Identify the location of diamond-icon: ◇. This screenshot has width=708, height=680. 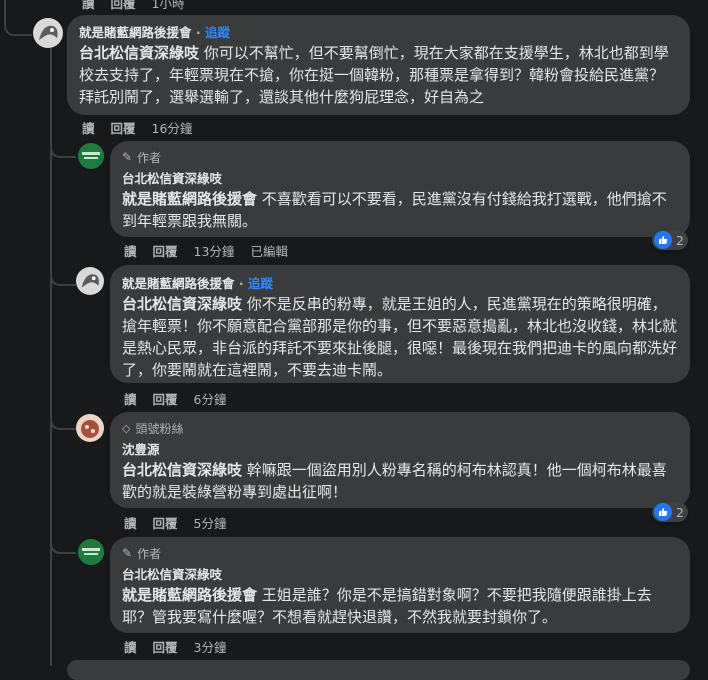
(126, 428).